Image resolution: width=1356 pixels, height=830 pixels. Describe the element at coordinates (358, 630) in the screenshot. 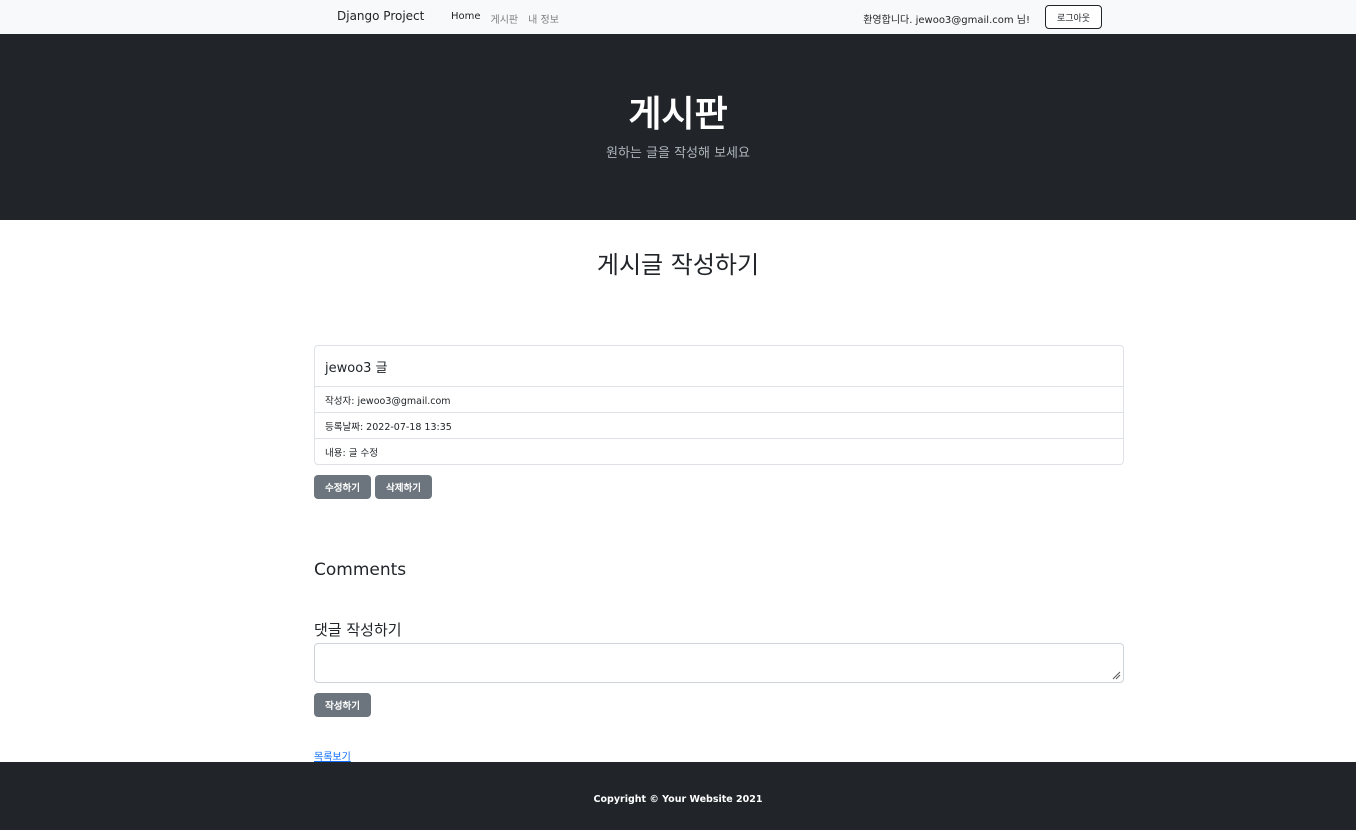

I see `comment-form-label: 댓글 작성하기` at that location.